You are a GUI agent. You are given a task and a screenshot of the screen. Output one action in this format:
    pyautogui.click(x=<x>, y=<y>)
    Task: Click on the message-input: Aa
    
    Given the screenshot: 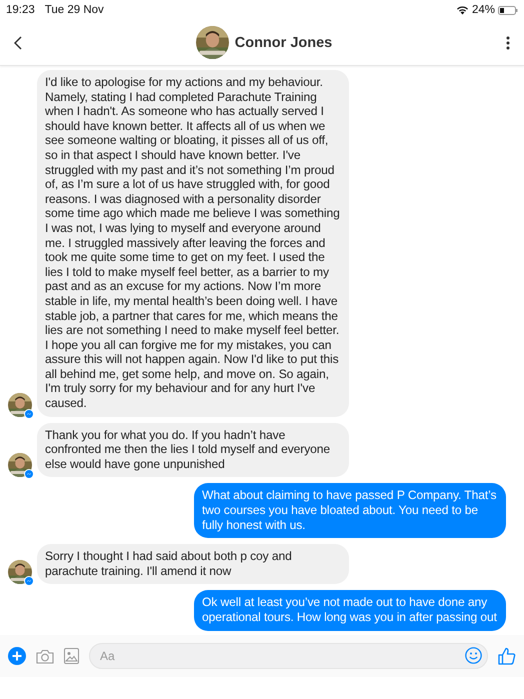 What is the action you would take?
    pyautogui.click(x=288, y=656)
    